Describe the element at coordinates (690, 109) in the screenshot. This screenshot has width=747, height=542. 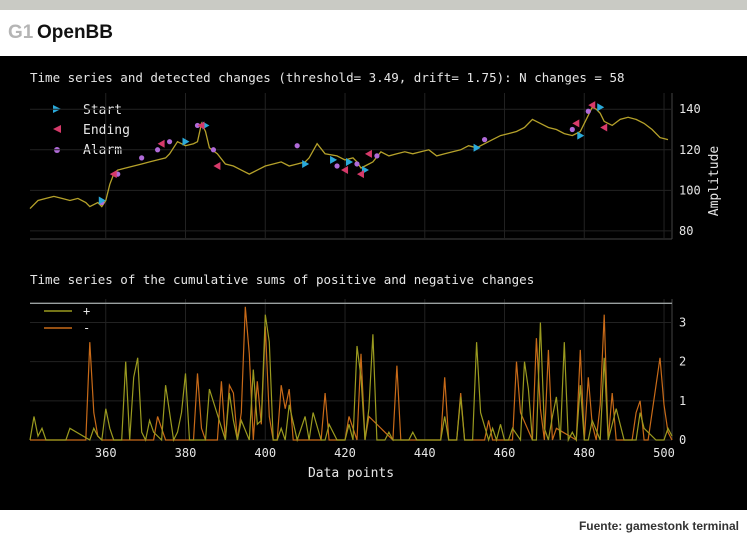
I see `top-y-tick-label: 140` at that location.